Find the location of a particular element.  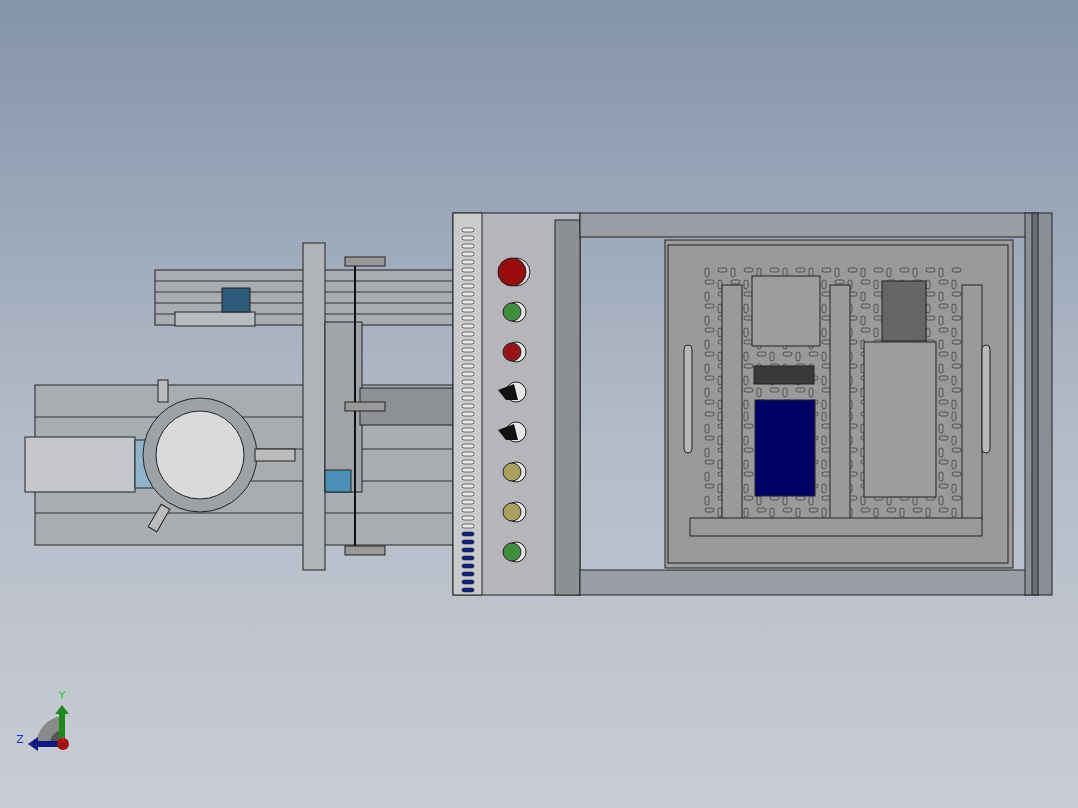

axis-label: Z is located at coordinates (20, 739).